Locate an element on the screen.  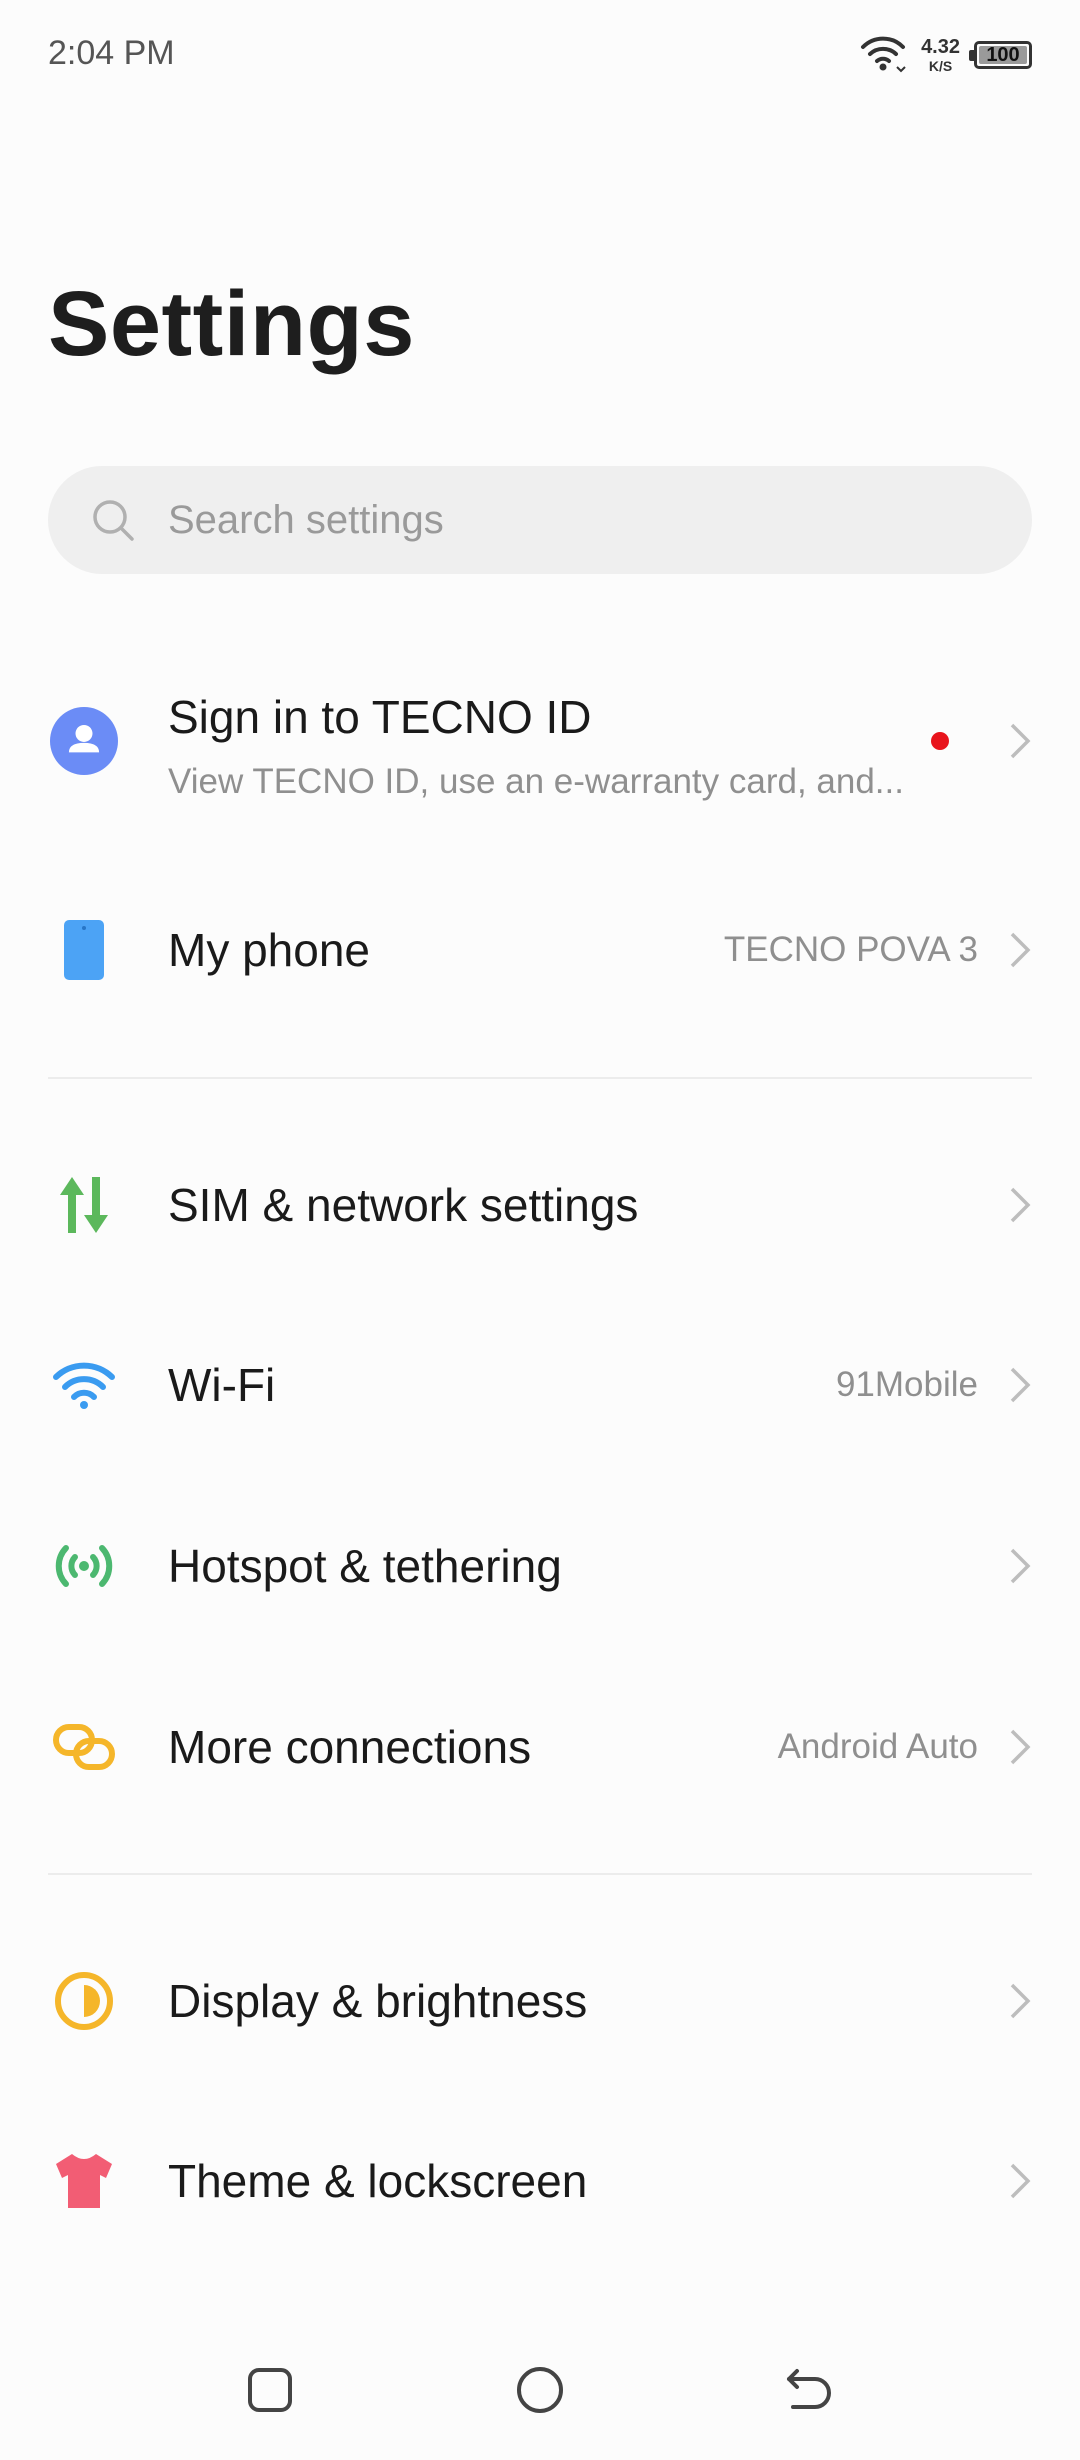
navigation-bar is located at coordinates (540, 2390).